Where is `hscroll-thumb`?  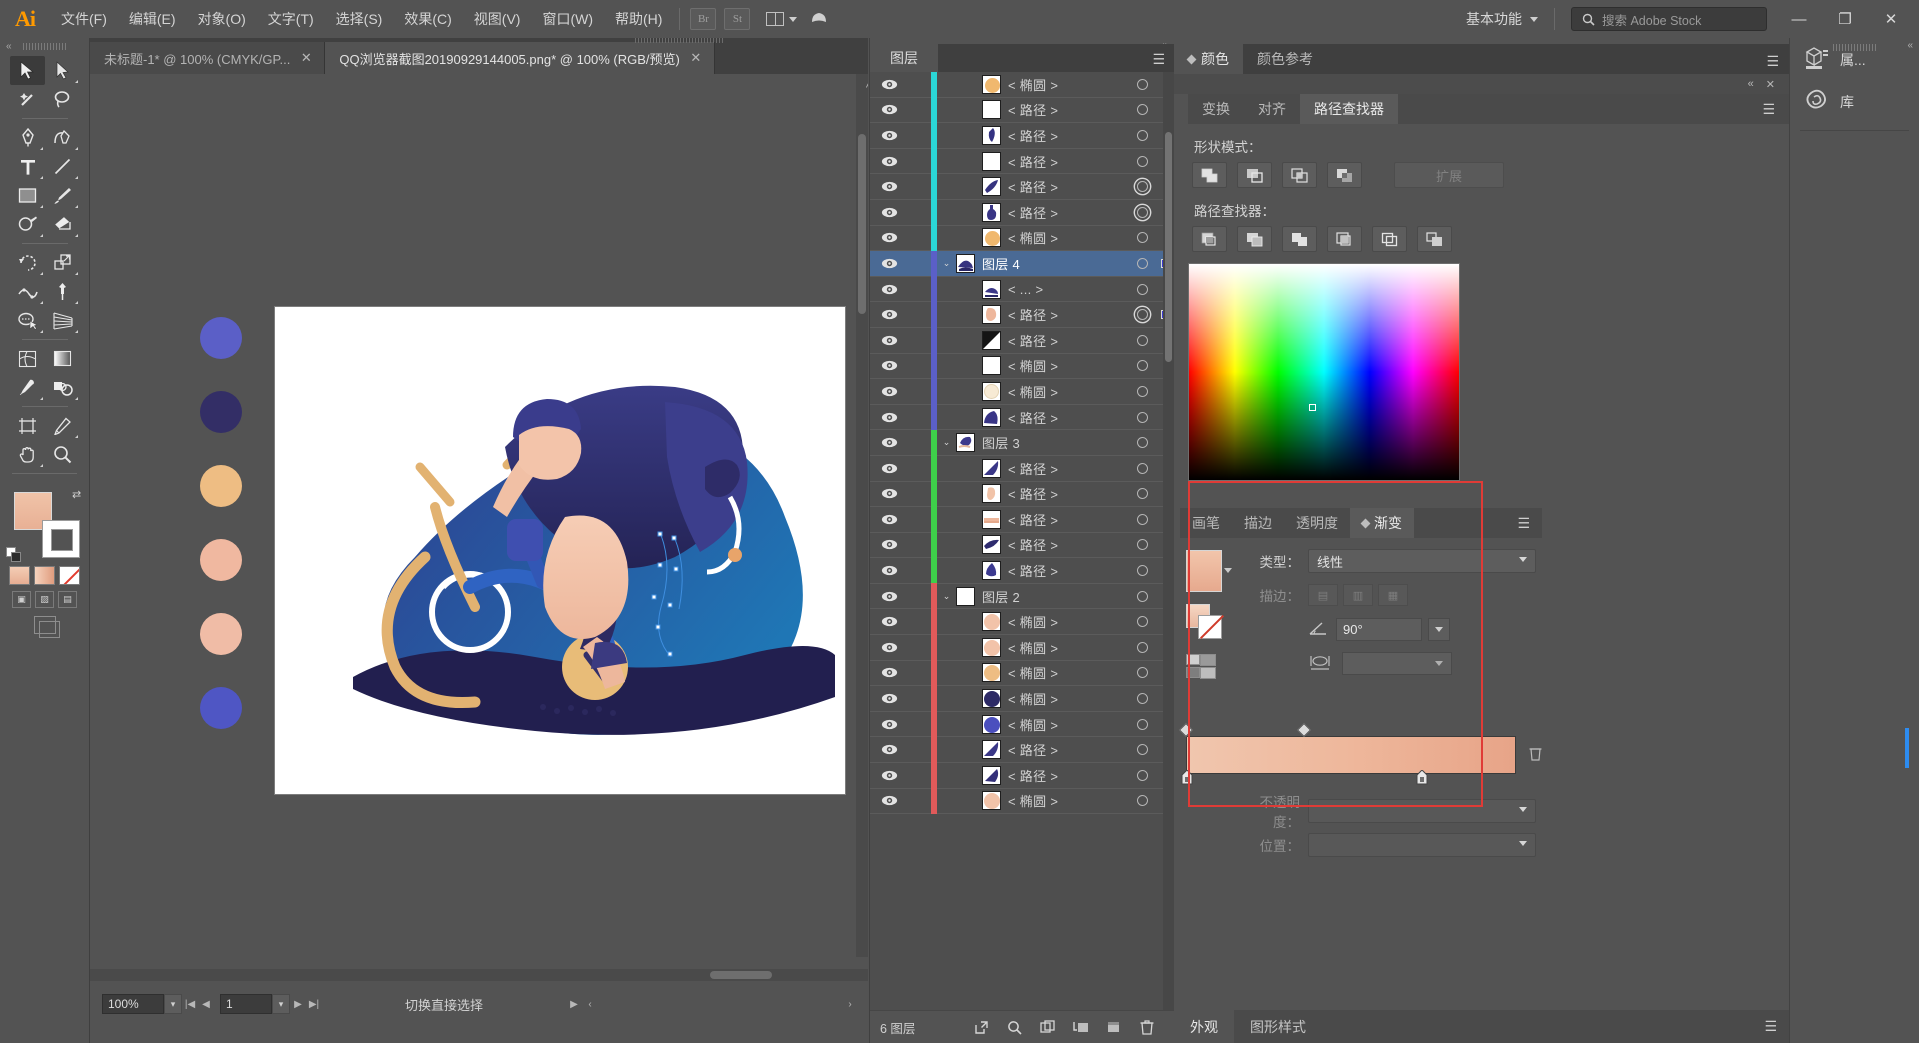 hscroll-thumb is located at coordinates (741, 975).